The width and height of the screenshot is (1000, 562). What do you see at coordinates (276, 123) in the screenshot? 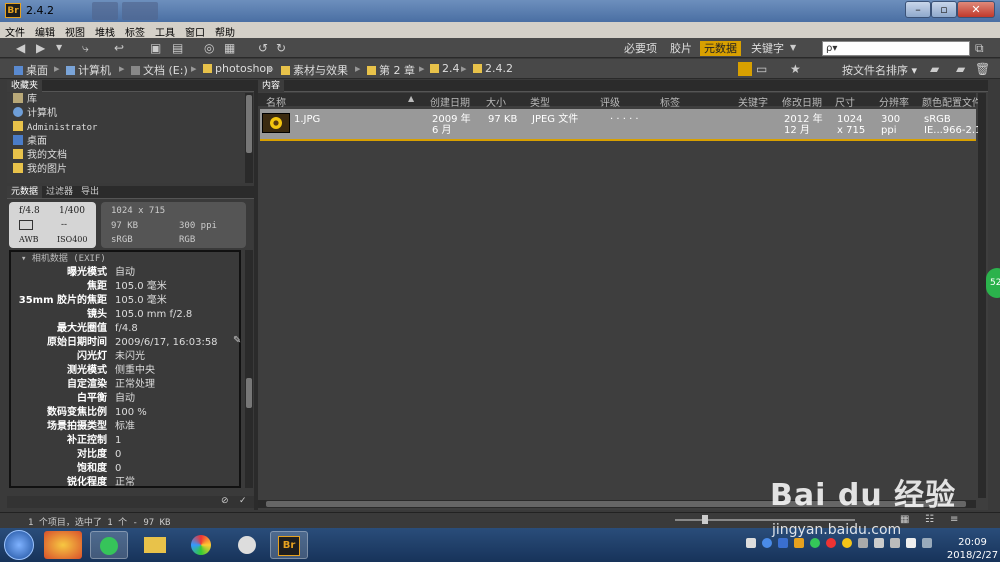
I see `file-thumbnail` at bounding box center [276, 123].